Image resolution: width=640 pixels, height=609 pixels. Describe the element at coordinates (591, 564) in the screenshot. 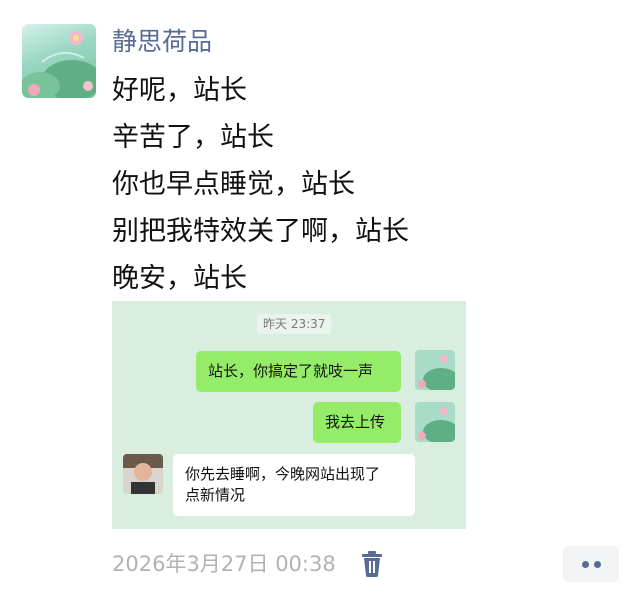

I see `more-actions-button` at that location.